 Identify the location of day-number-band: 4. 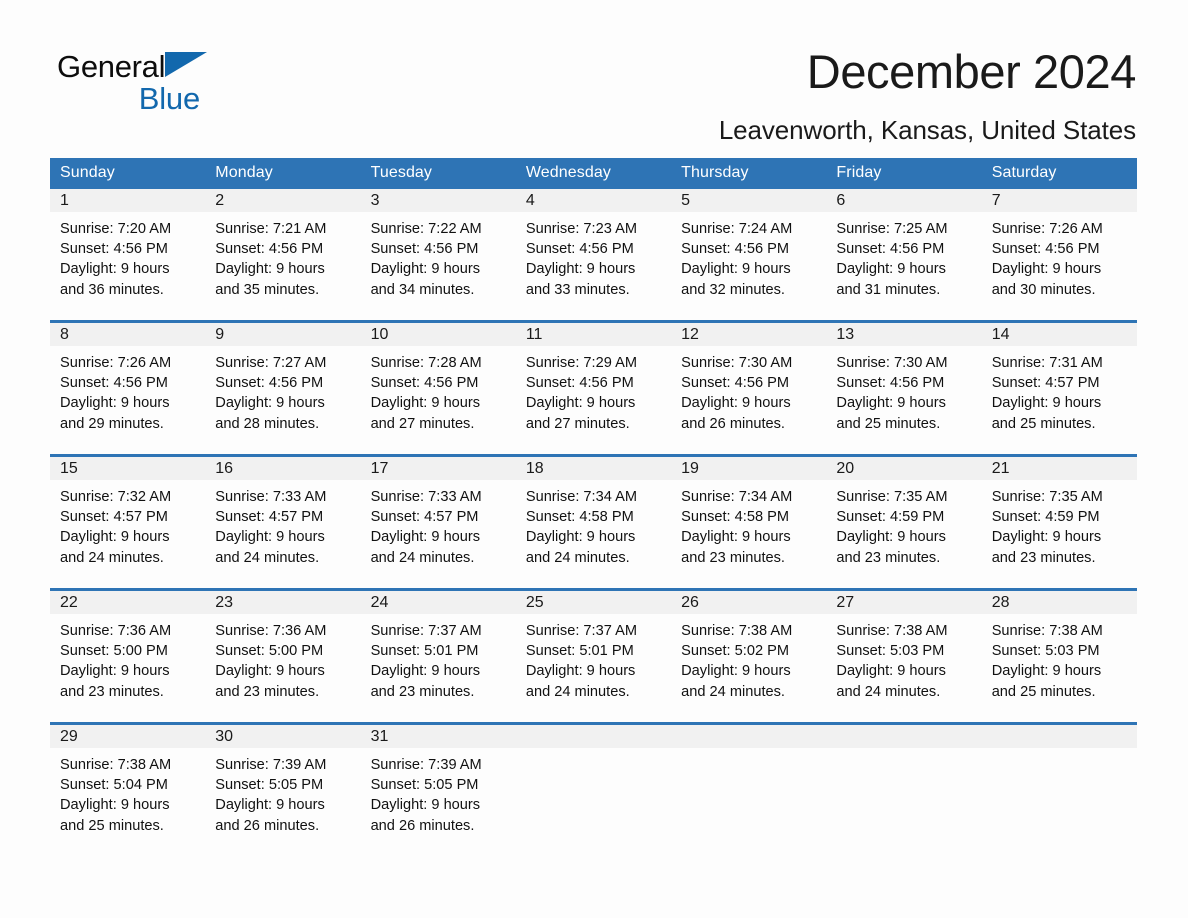
(593, 200).